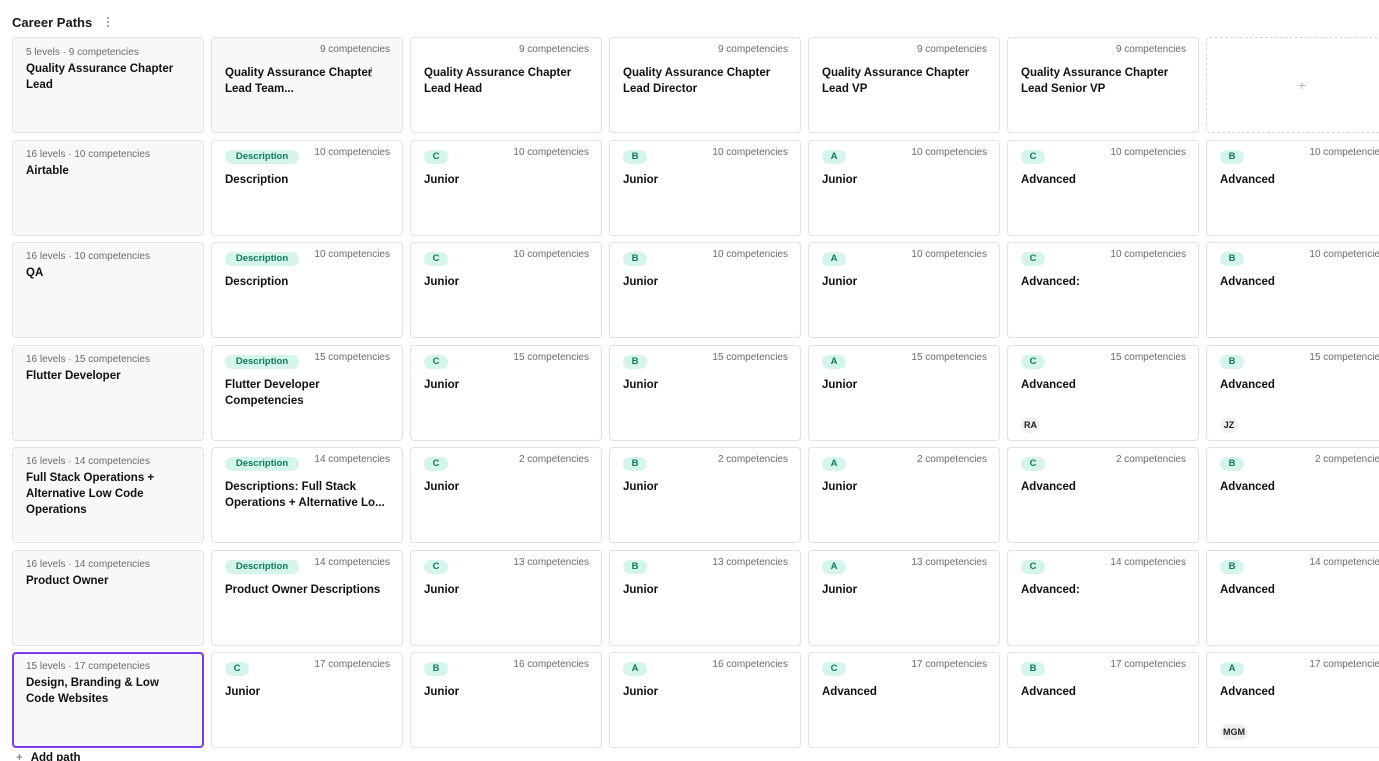 The width and height of the screenshot is (1379, 761). Describe the element at coordinates (1103, 188) in the screenshot. I see `level-card: C 10 competencies Advanced` at that location.